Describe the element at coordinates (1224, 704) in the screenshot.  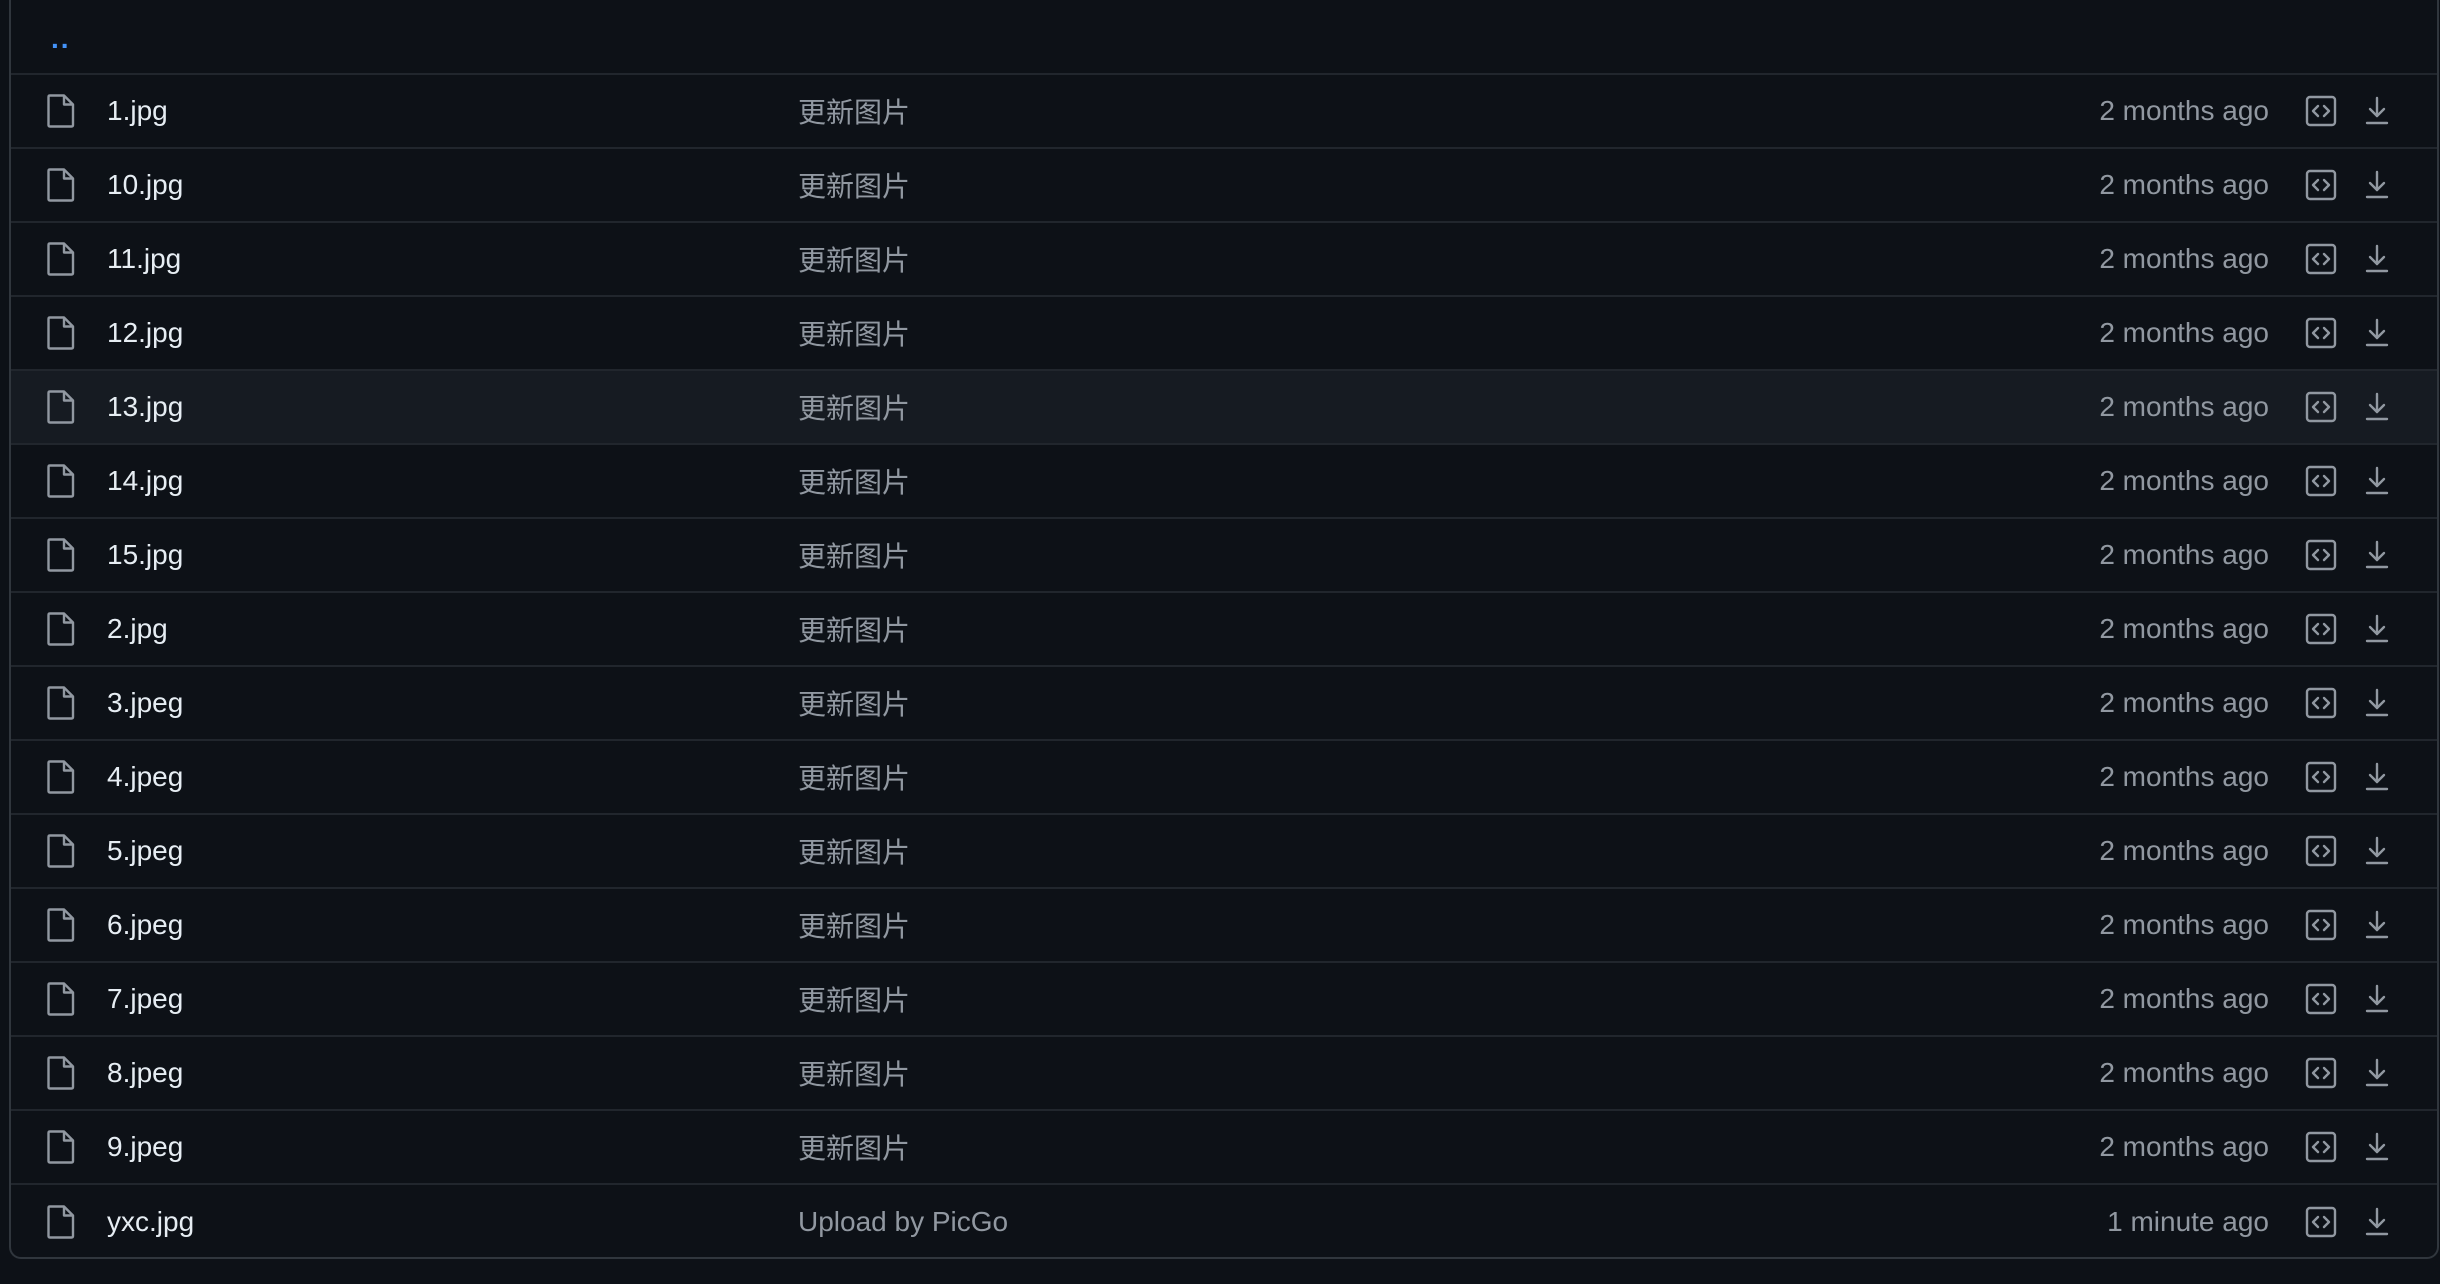
I see `file-row: 3.jpeg 更新图片 2 months ago` at that location.